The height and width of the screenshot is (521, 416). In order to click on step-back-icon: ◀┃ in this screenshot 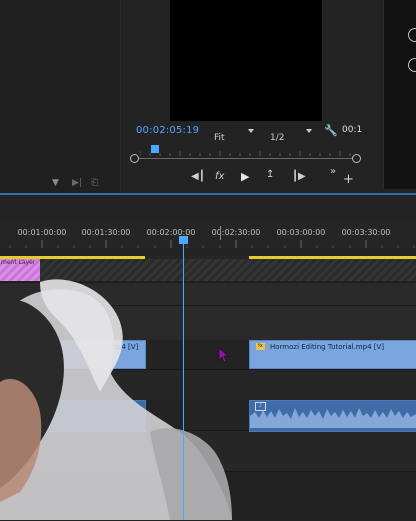, I will do `click(198, 176)`.